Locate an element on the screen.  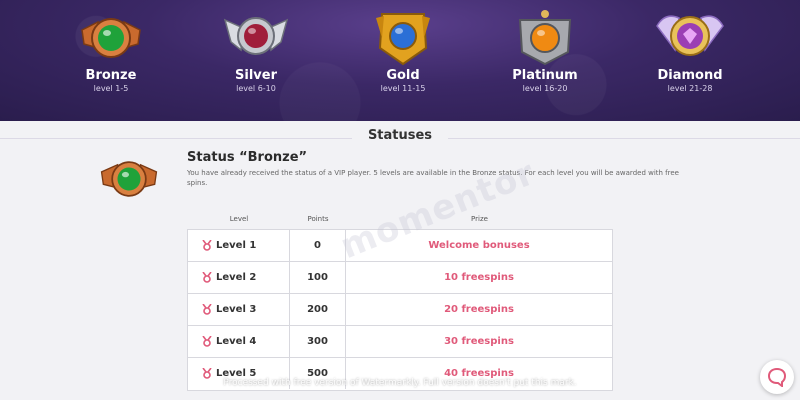
tier-bronze: Bronze level 1-5 is located at coordinates (111, 50).